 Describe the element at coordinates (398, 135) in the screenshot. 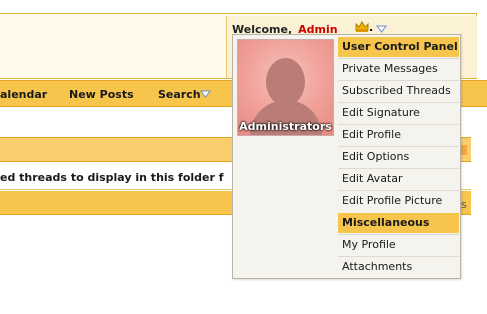

I see `menu-item-edit-profile: Edit Profile` at that location.